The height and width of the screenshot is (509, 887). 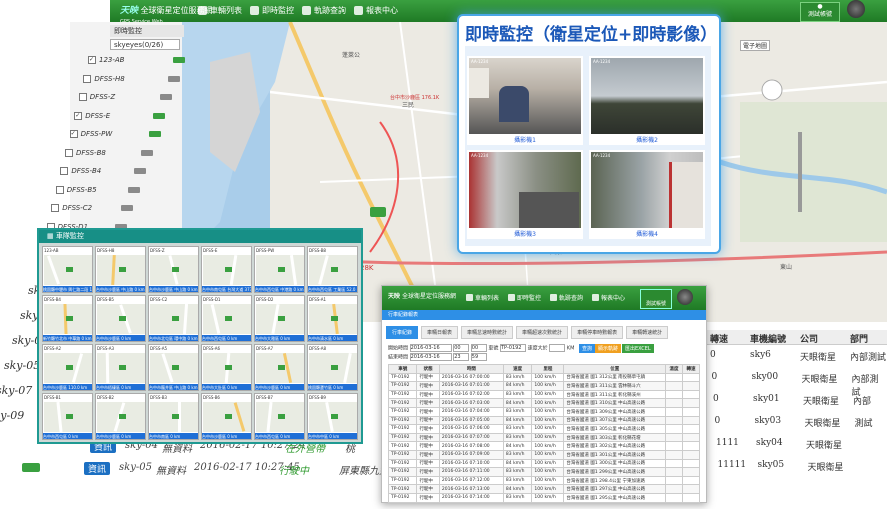 What do you see at coordinates (97, 189) in the screenshot?
I see `vehicle-item: DFSS-B5` at bounding box center [97, 189].